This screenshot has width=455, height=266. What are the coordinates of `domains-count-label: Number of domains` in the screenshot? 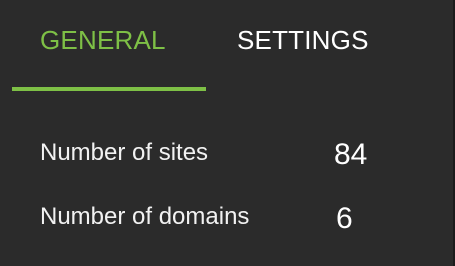 It's located at (145, 216).